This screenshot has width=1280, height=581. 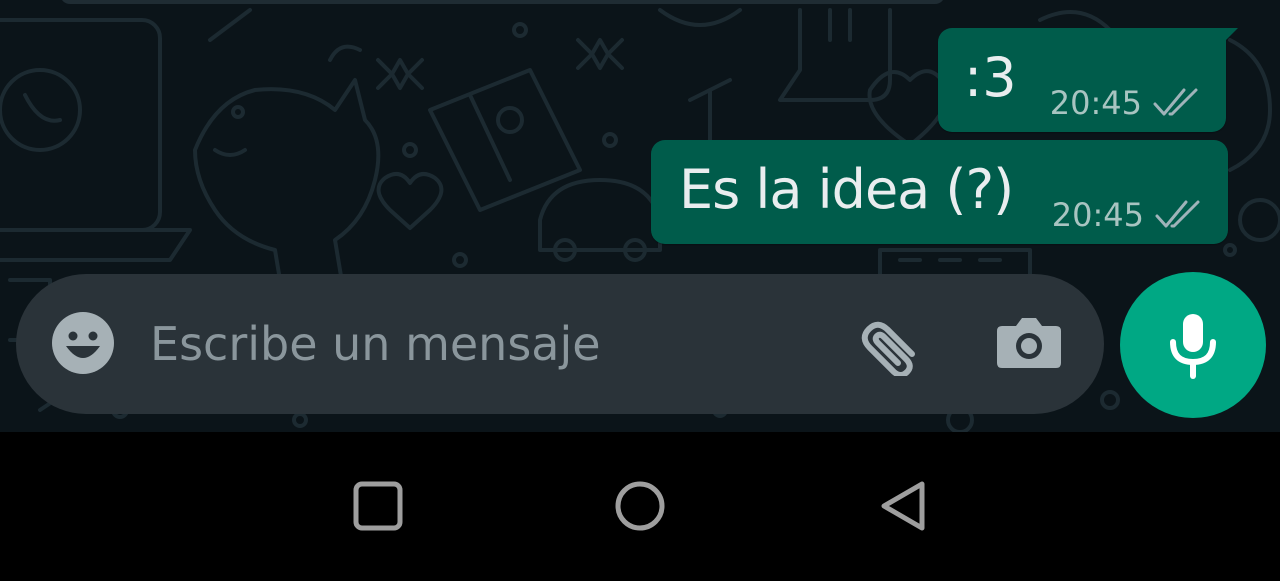 What do you see at coordinates (990, 77) in the screenshot?
I see `message-text: :3` at bounding box center [990, 77].